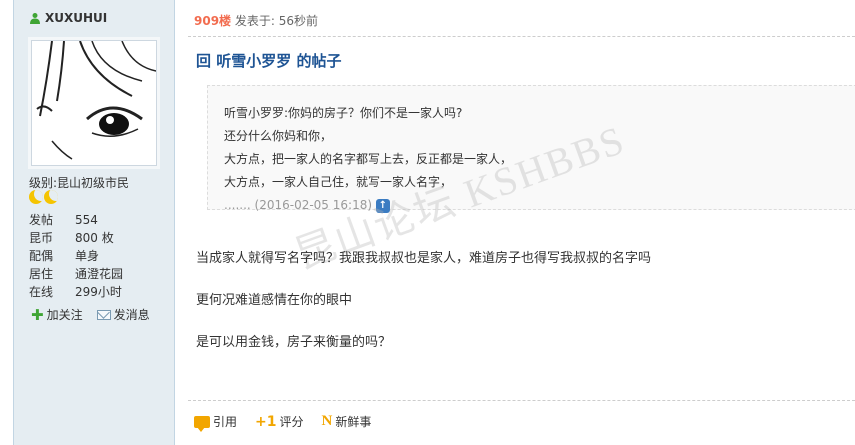 The width and height of the screenshot is (855, 445). Describe the element at coordinates (343, 113) in the screenshot. I see `quote-line: 听雪小罗罗:你妈的房子？你们不是一家人吗?` at that location.